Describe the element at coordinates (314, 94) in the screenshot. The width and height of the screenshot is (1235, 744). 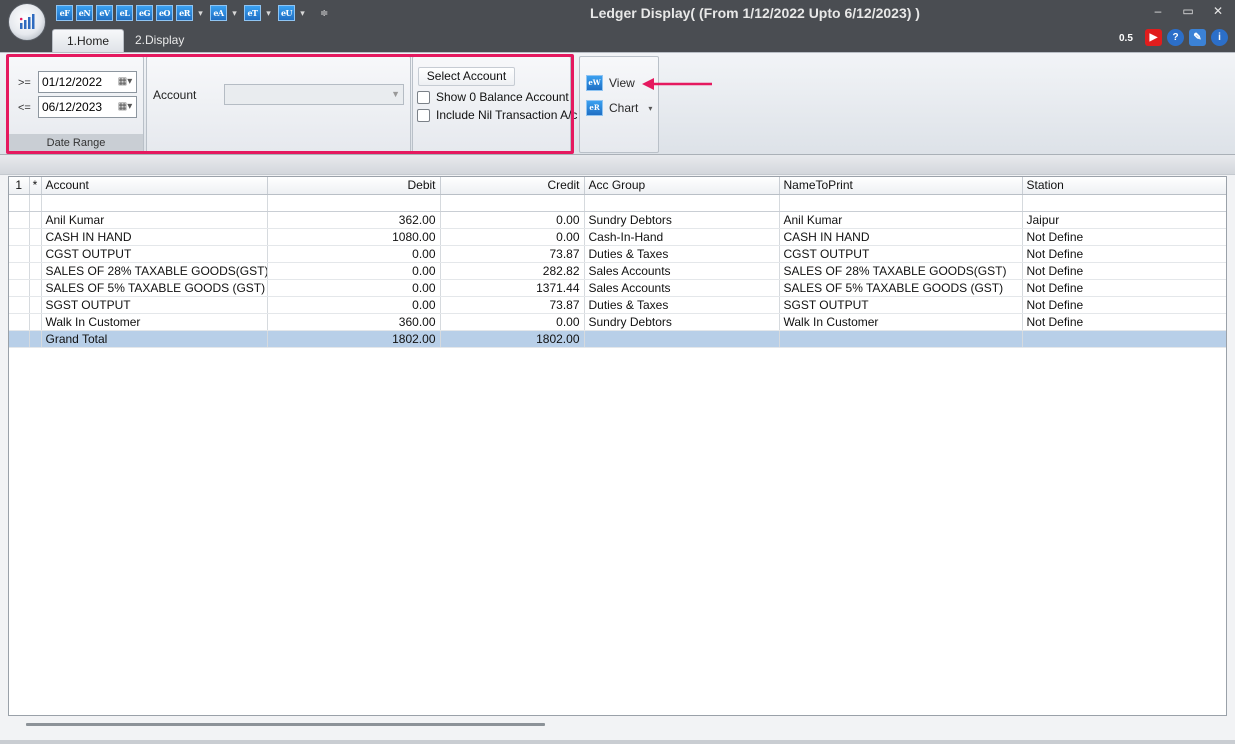
I see `account-combo: ▼` at that location.